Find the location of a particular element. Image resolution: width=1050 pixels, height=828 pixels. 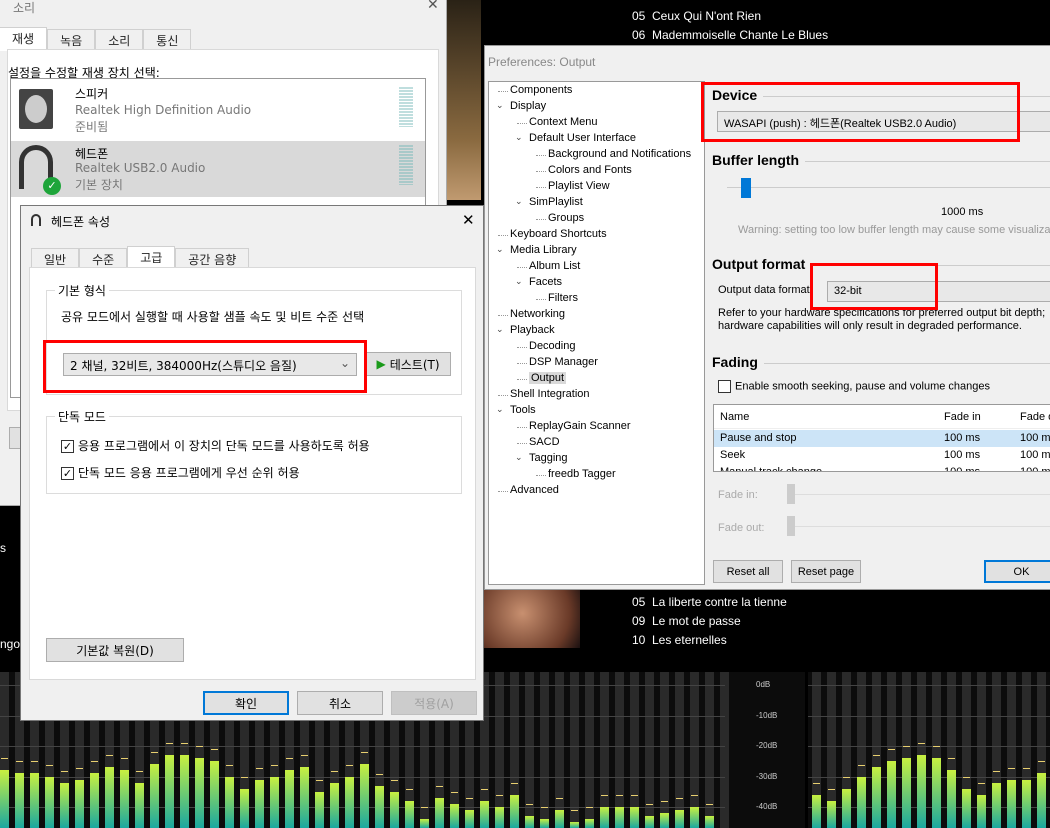

track-title: Le mot de passe is located at coordinates (696, 621).